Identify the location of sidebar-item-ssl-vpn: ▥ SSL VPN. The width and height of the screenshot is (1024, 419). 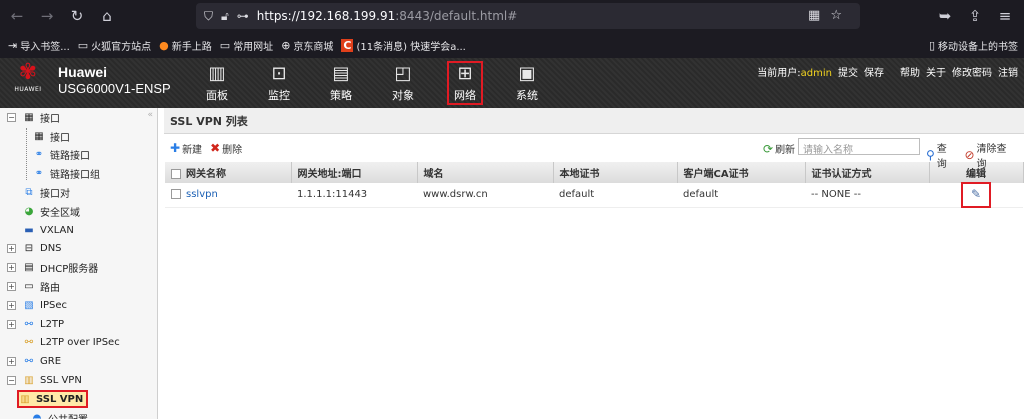
(78, 399).